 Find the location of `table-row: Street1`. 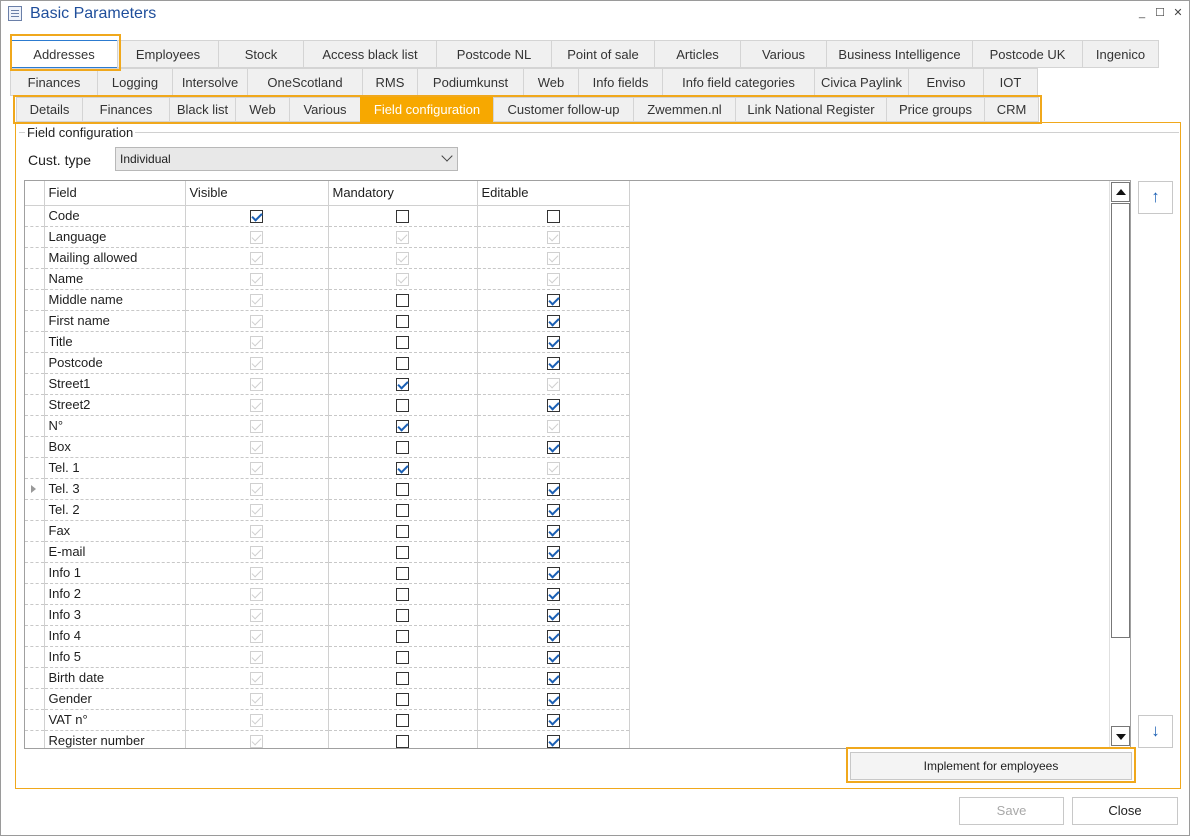

table-row: Street1 is located at coordinates (327, 384).